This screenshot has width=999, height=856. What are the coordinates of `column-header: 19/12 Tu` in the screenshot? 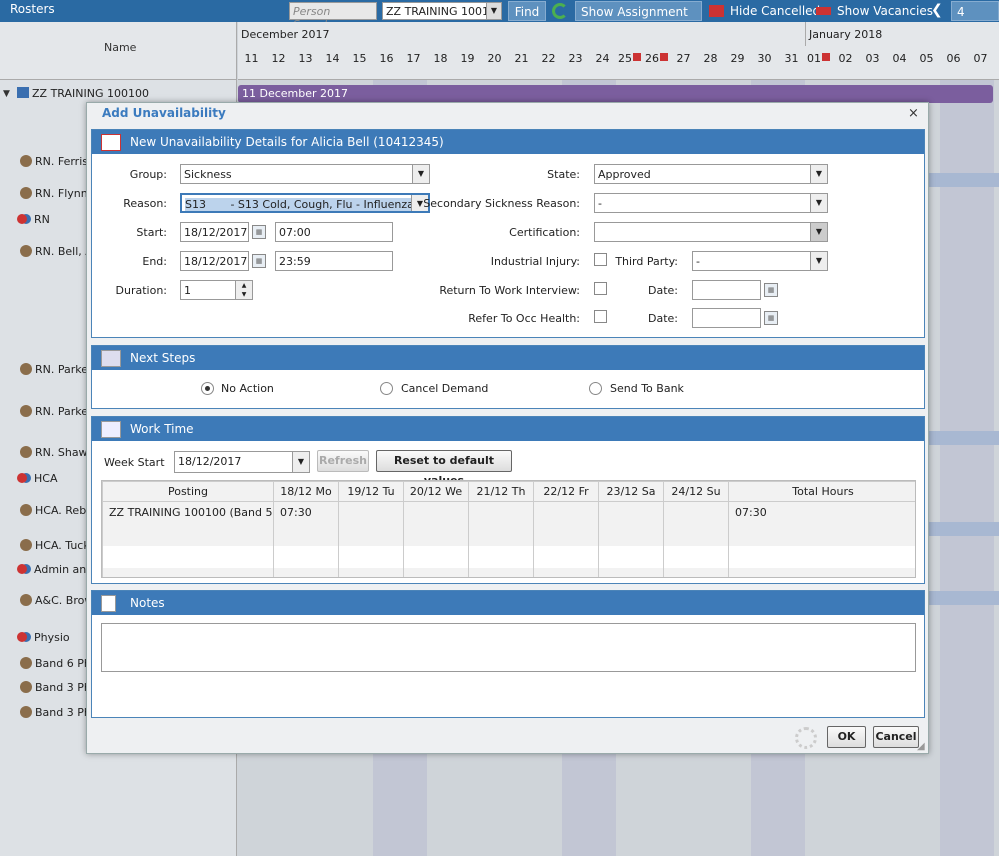 It's located at (371, 491).